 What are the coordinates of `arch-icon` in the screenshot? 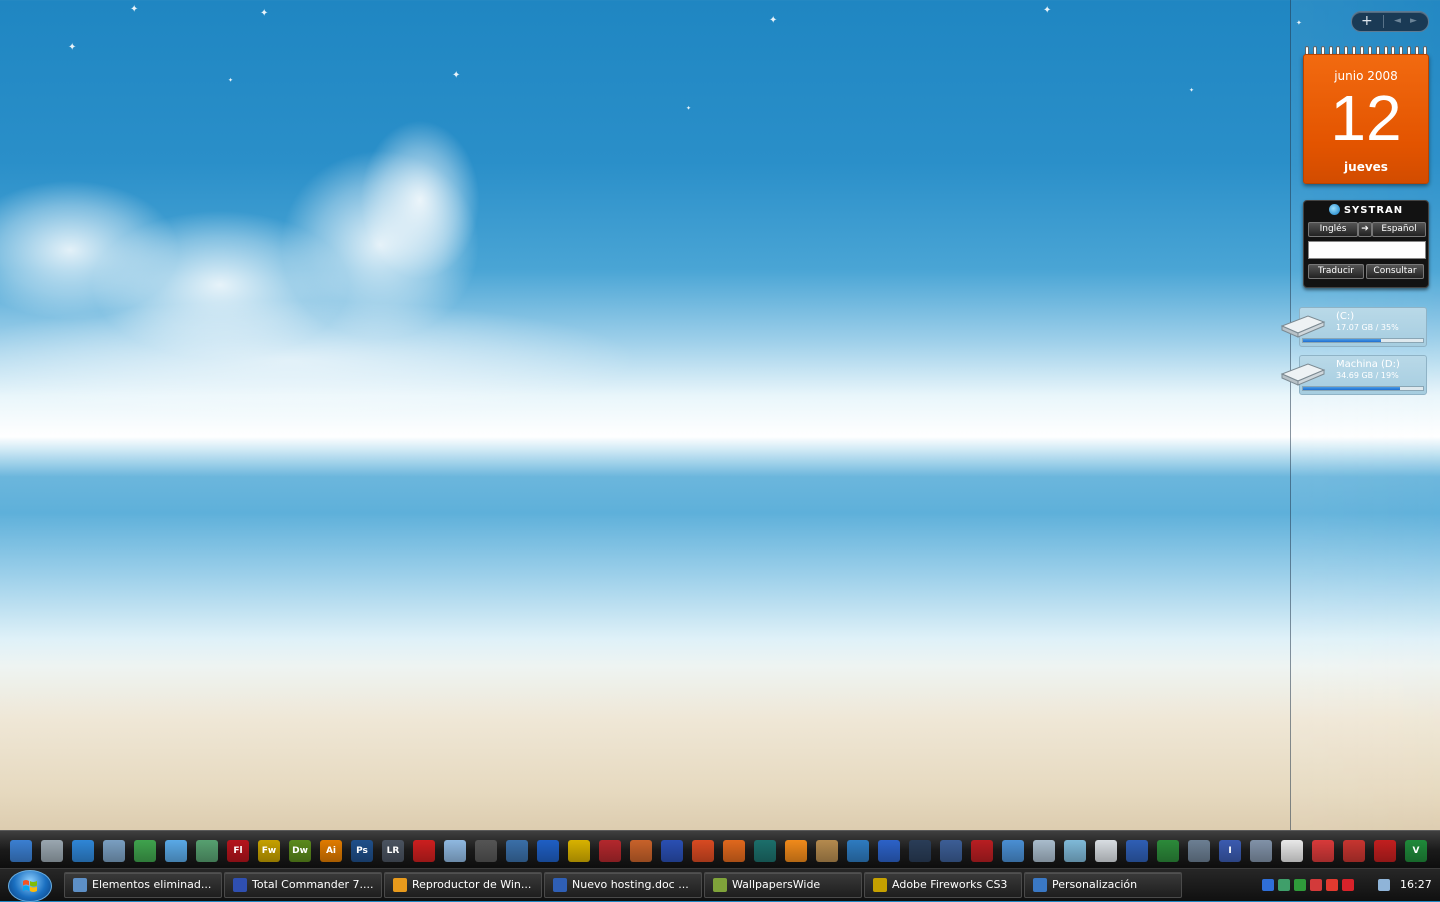 It's located at (858, 851).